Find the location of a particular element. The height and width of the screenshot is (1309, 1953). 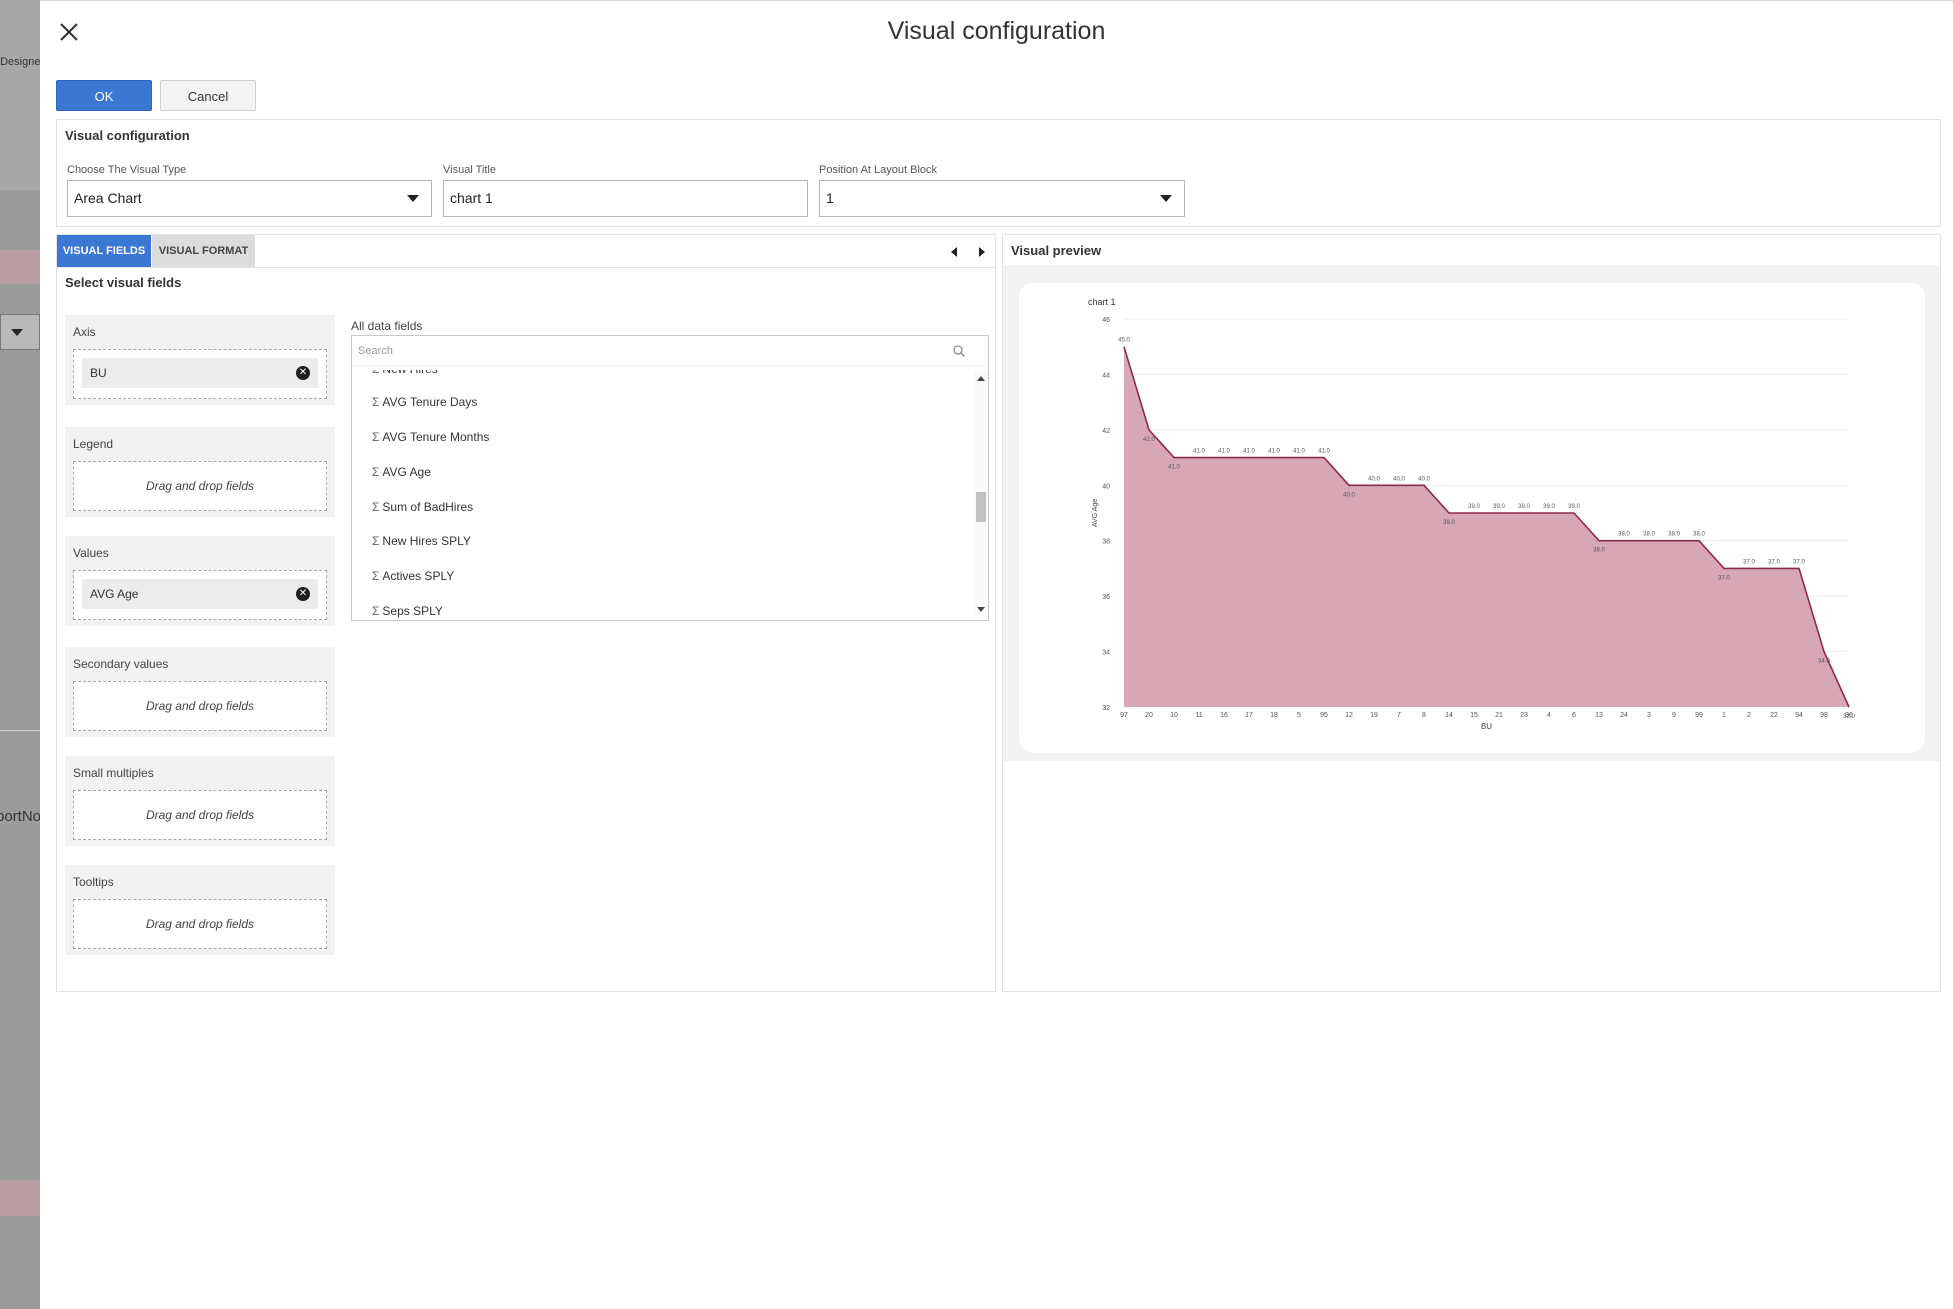

legend-drop-zone: Drag and drop fields is located at coordinates (200, 486).